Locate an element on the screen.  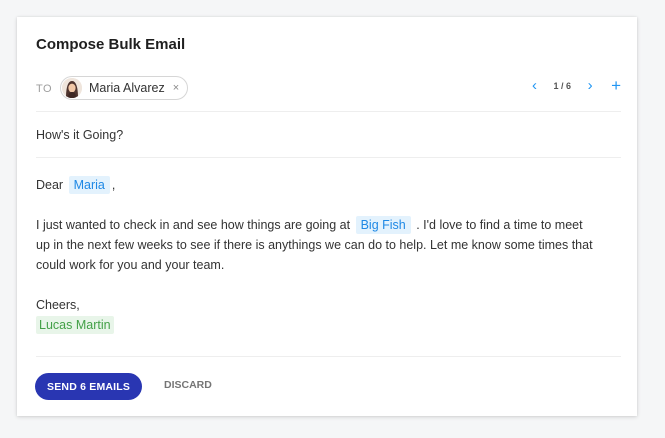
recipient-pagination: ‹ 1 / 6 › + is located at coordinates (574, 85).